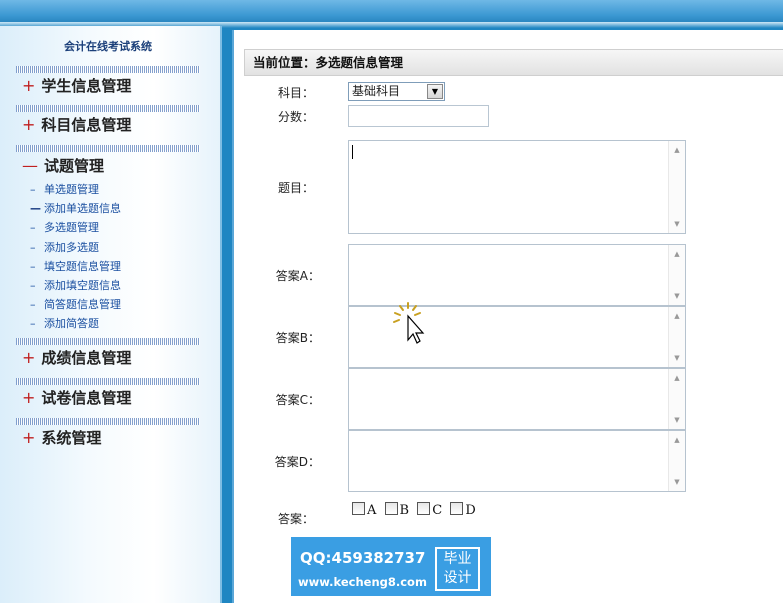 The width and height of the screenshot is (783, 603). What do you see at coordinates (64, 228) in the screenshot?
I see `sub-item-multi-choice: – 多选题管理` at bounding box center [64, 228].